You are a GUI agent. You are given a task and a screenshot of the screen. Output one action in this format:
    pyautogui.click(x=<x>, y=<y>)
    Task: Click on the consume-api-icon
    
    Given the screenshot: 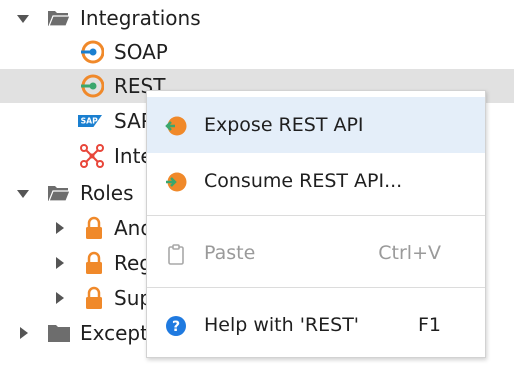 What is the action you would take?
    pyautogui.click(x=176, y=182)
    